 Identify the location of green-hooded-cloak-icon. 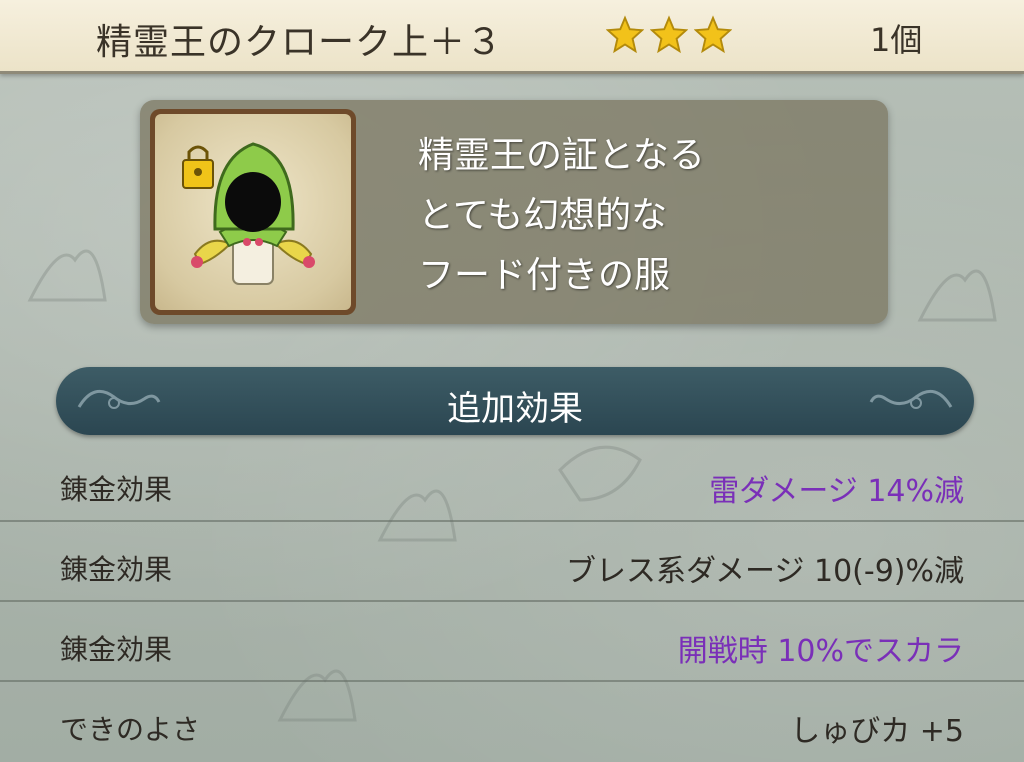
(248, 213).